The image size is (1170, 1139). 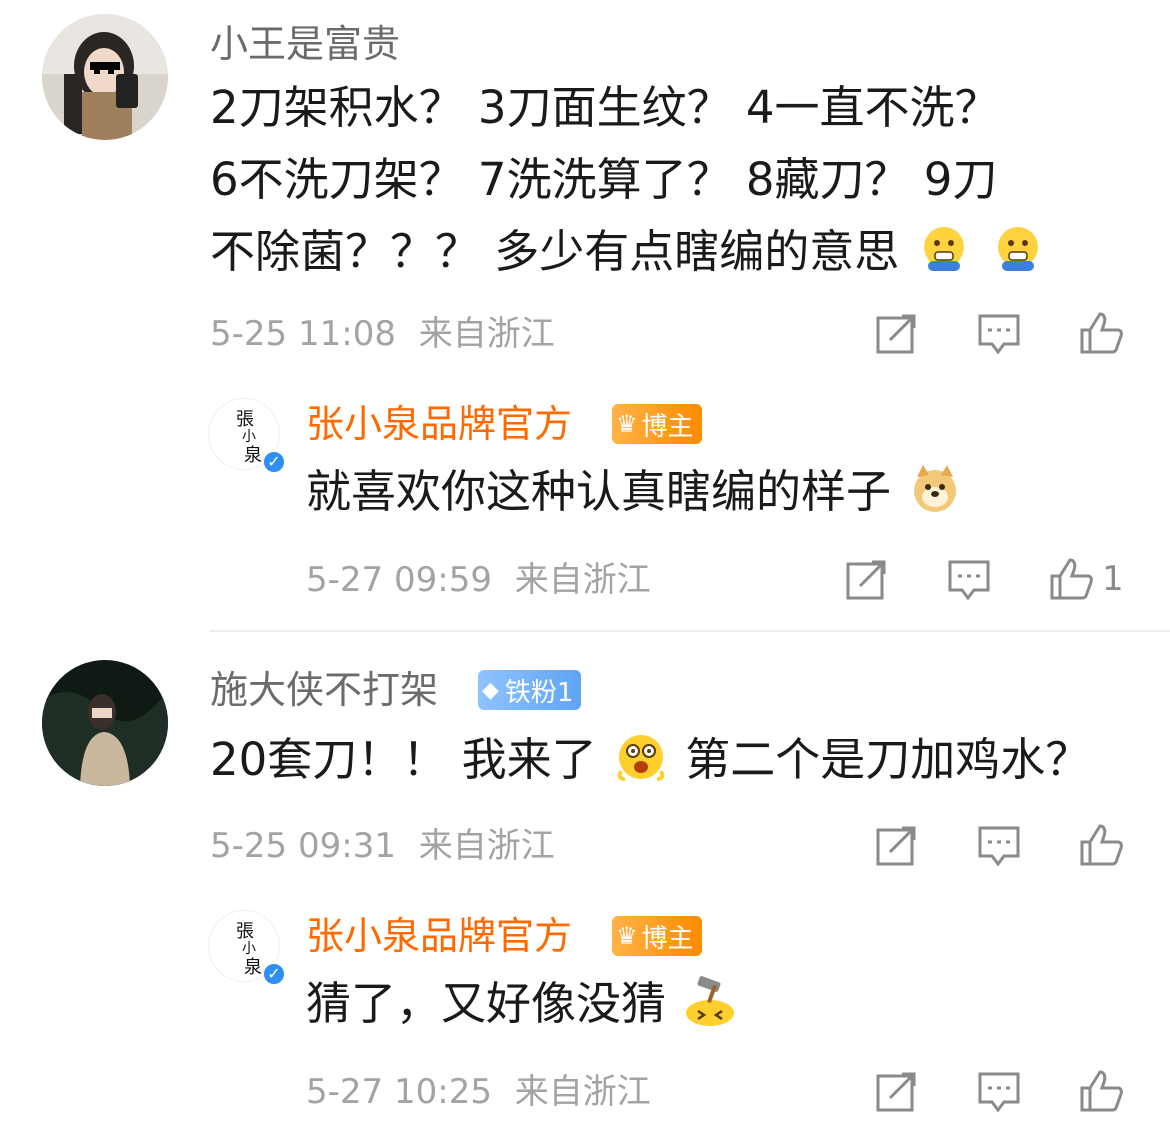 What do you see at coordinates (605, 107) in the screenshot?
I see `comment-text-line: 2刀架积水？ 3刀面生纹？ 4一直不洗？` at bounding box center [605, 107].